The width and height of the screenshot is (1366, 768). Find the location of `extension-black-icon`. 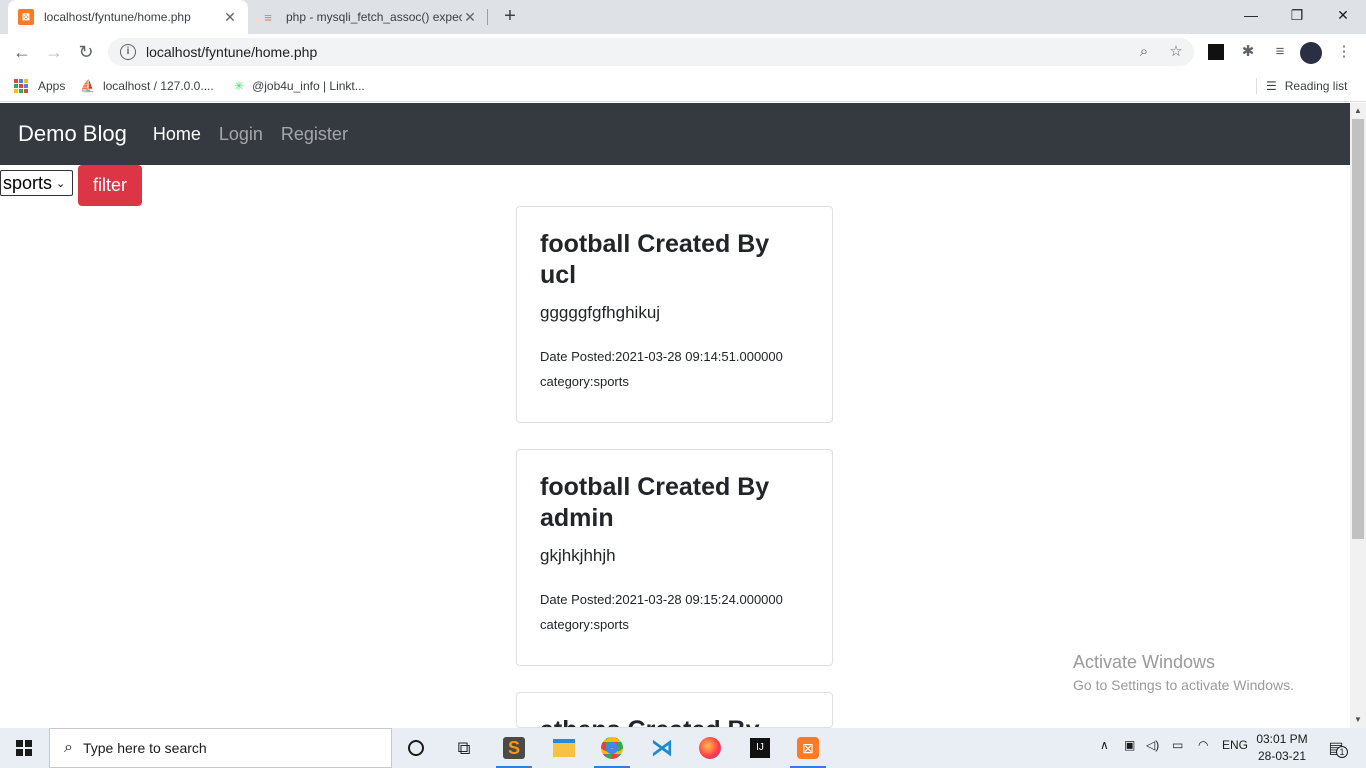

extension-black-icon is located at coordinates (1216, 52).